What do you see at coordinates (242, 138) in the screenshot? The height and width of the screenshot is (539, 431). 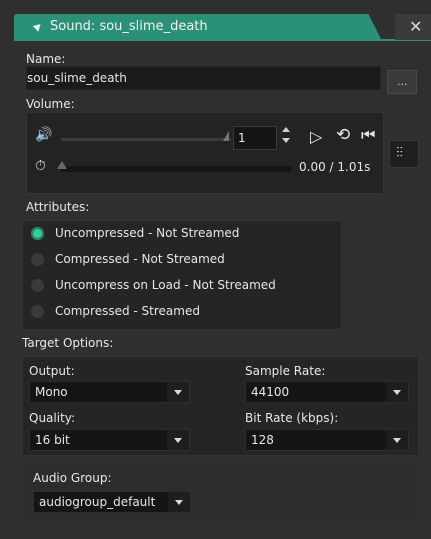 I see `volume-value: 1` at bounding box center [242, 138].